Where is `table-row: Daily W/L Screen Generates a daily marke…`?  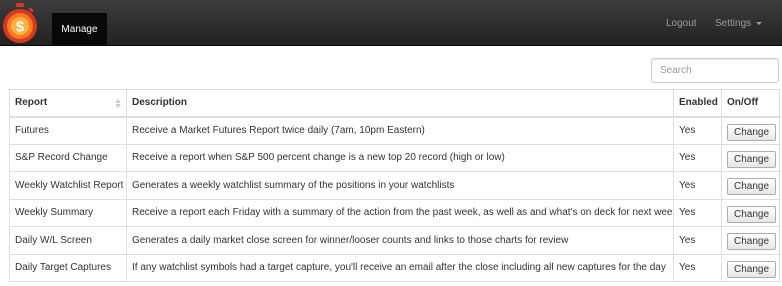
table-row: Daily W/L Screen Generates a daily marke… is located at coordinates (394, 240).